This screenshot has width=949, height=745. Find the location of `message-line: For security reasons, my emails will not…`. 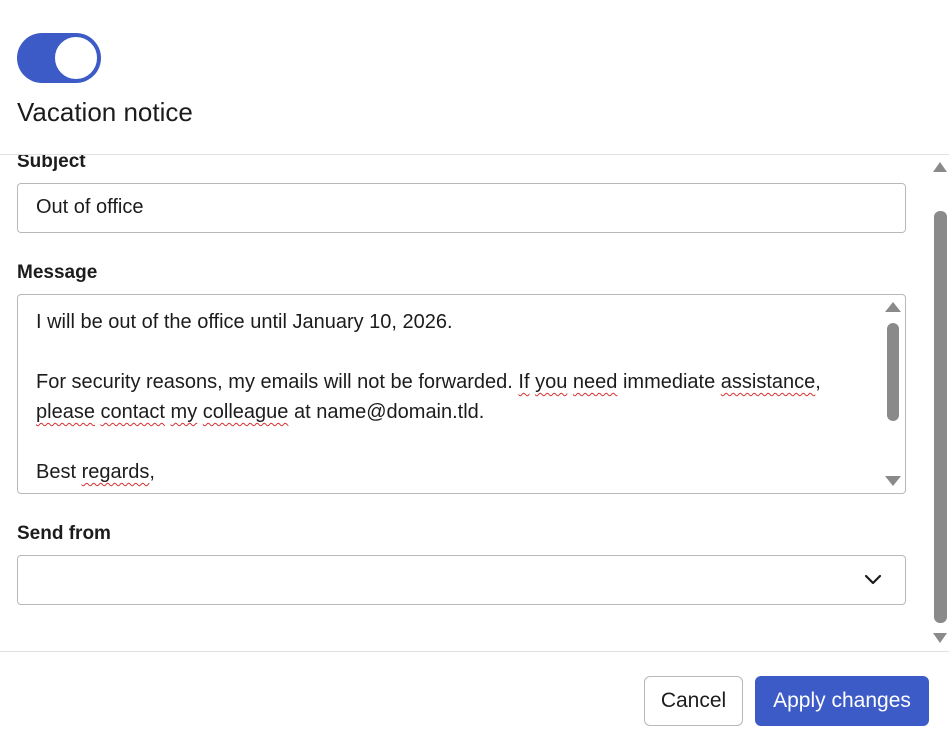

message-line: For security reasons, my emails will not… is located at coordinates (428, 382).